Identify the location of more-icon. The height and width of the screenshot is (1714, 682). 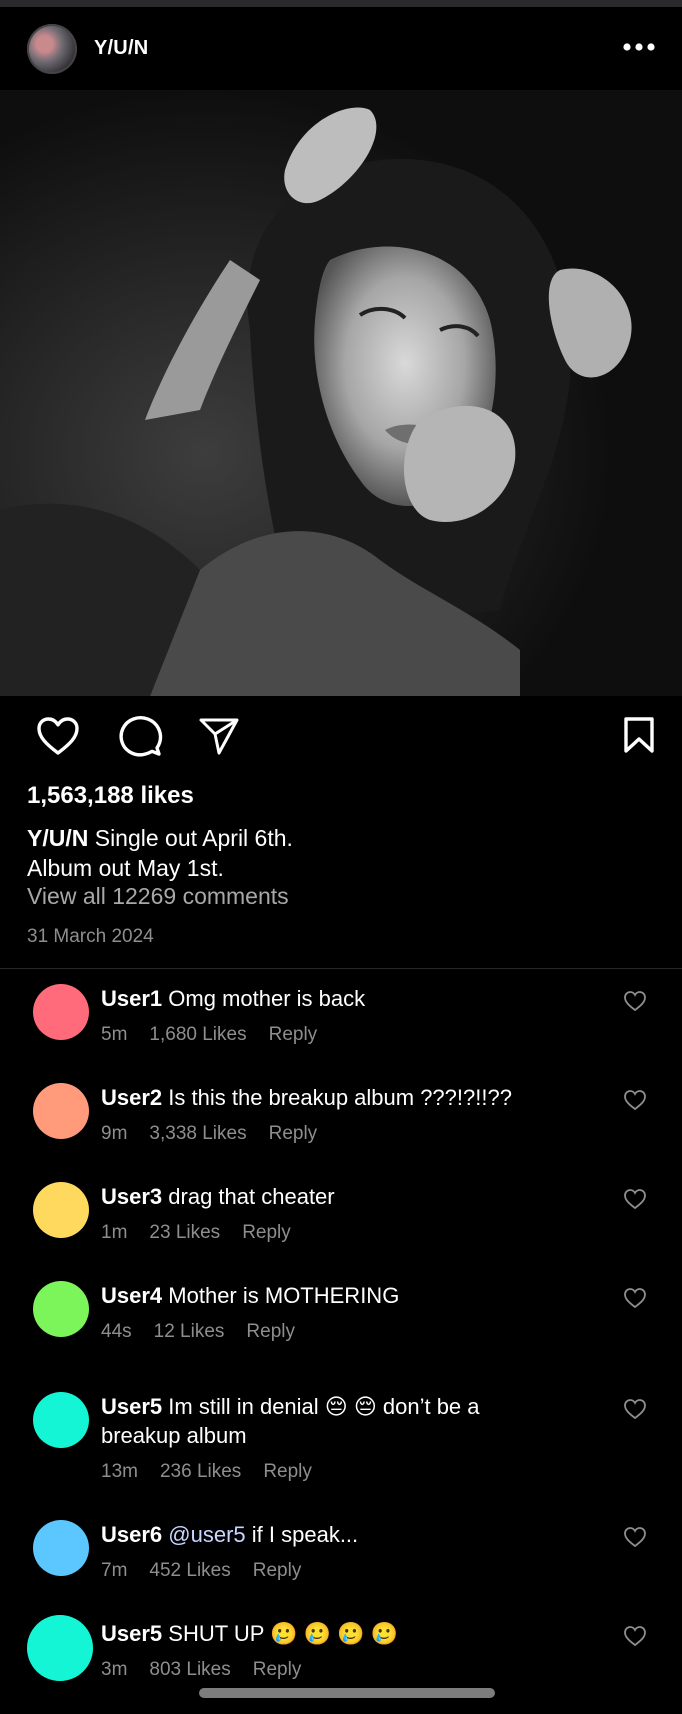
(639, 47).